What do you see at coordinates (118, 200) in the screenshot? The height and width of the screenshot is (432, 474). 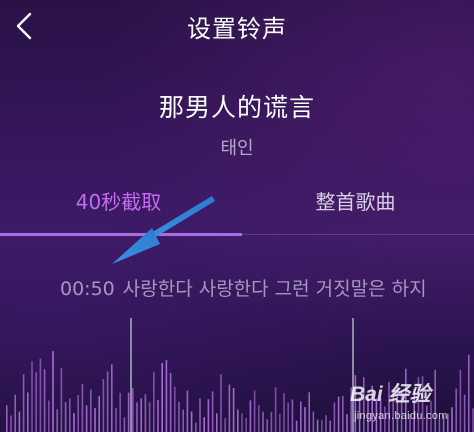 I see `tab-40s-clip: 40秒截取` at bounding box center [118, 200].